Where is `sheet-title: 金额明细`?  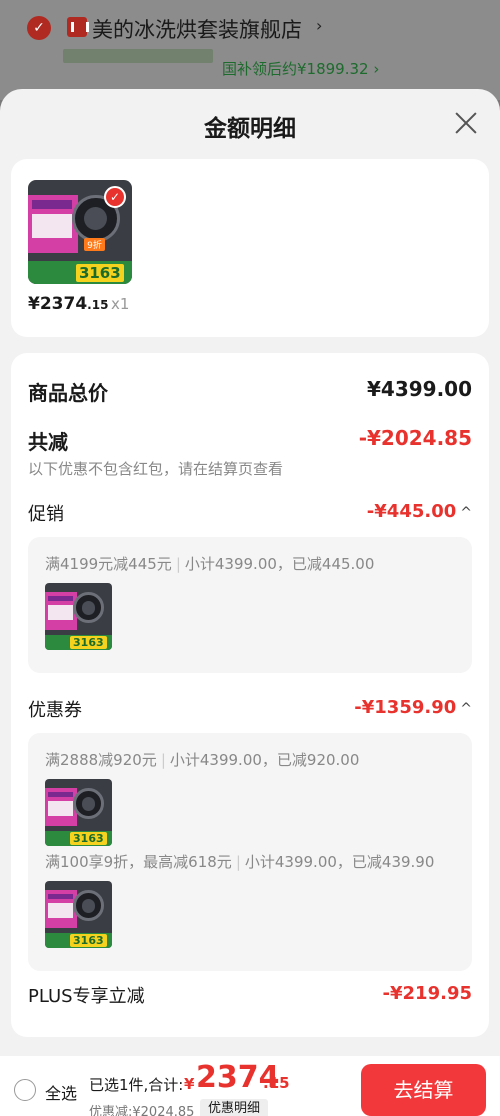 sheet-title: 金额明细 is located at coordinates (250, 129).